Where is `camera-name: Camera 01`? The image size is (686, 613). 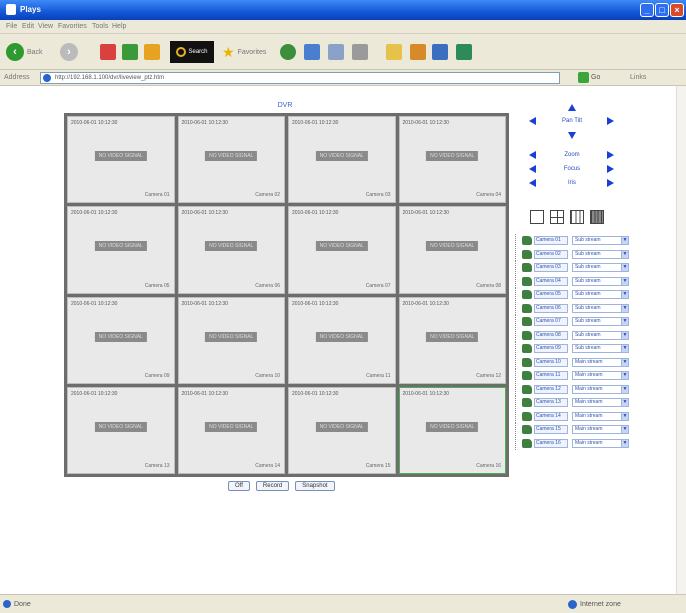 camera-name: Camera 01 is located at coordinates (551, 240).